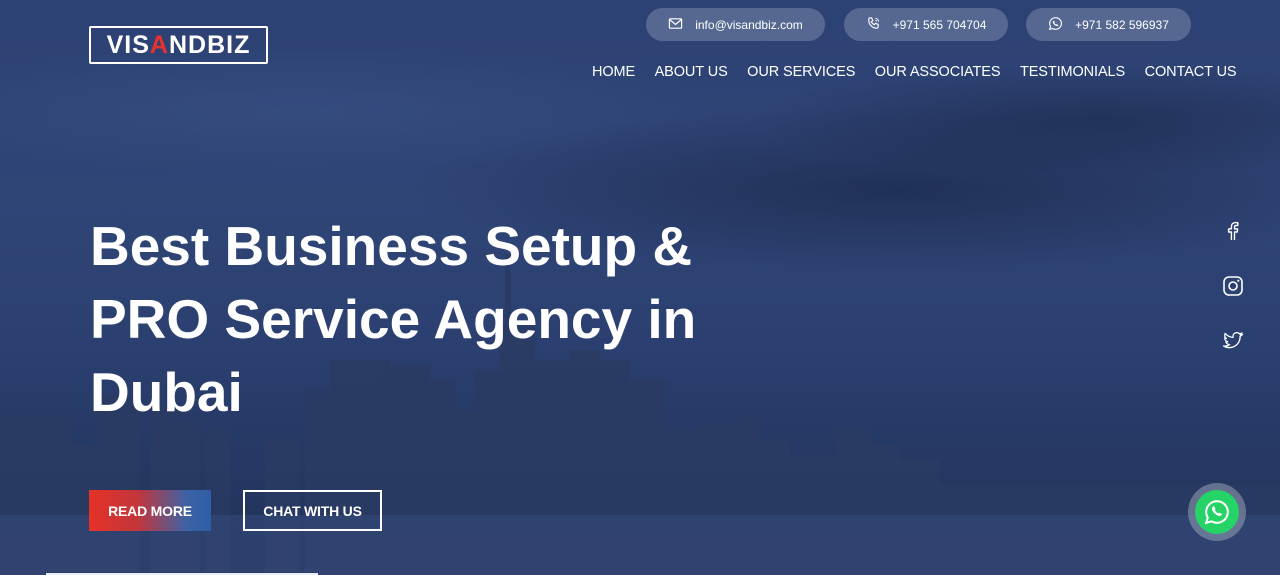 The image size is (1280, 575). I want to click on whatsapp-chat-button, so click(1217, 512).